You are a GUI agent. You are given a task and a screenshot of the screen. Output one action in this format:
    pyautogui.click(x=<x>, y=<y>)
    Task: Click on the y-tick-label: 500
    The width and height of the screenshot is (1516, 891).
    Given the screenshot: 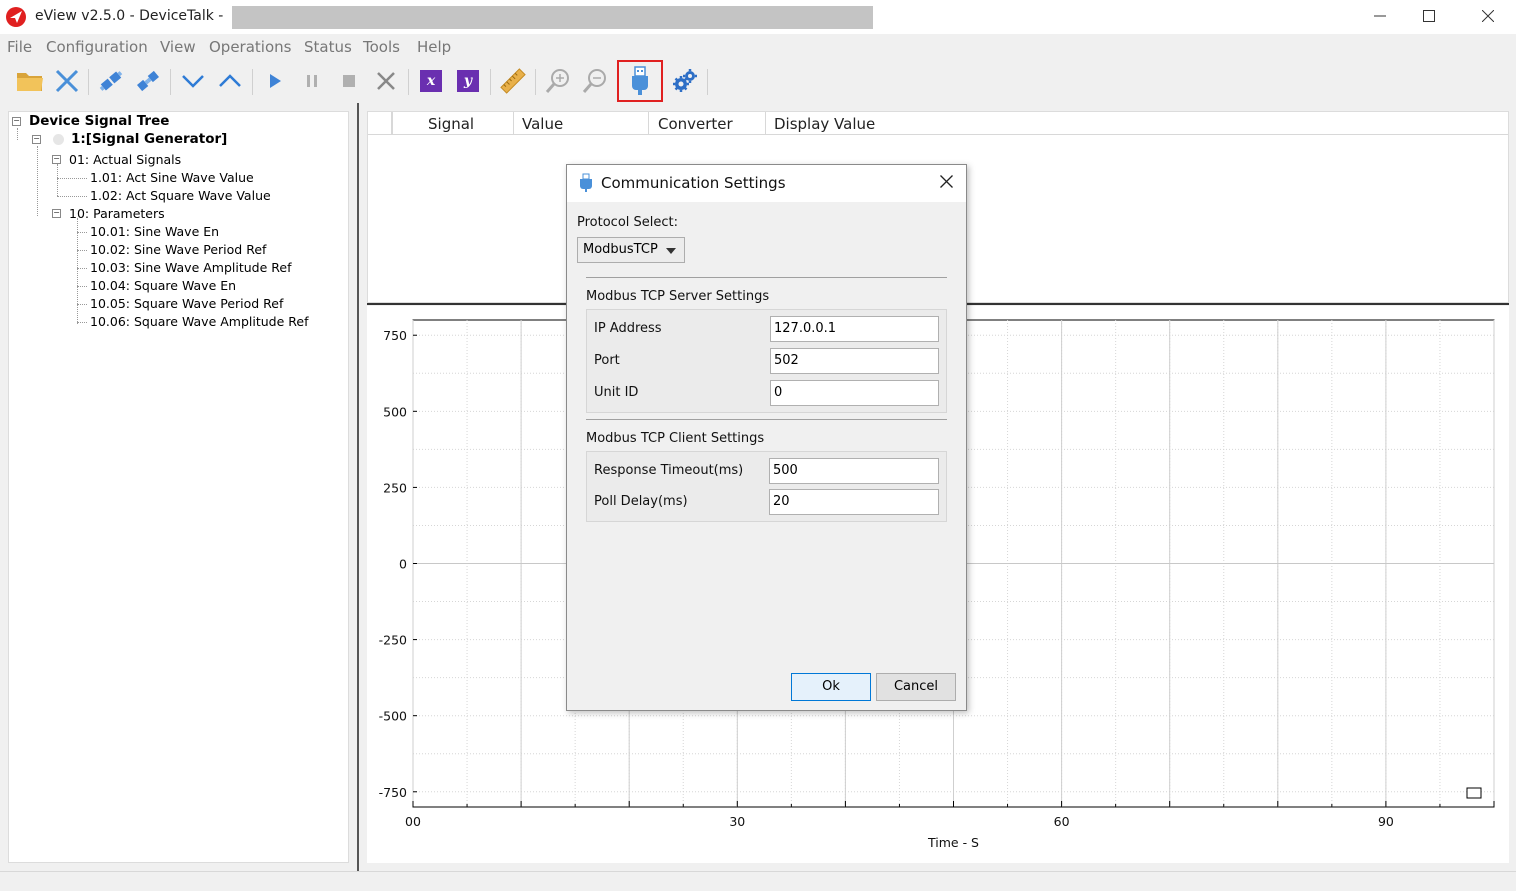 What is the action you would take?
    pyautogui.click(x=395, y=411)
    